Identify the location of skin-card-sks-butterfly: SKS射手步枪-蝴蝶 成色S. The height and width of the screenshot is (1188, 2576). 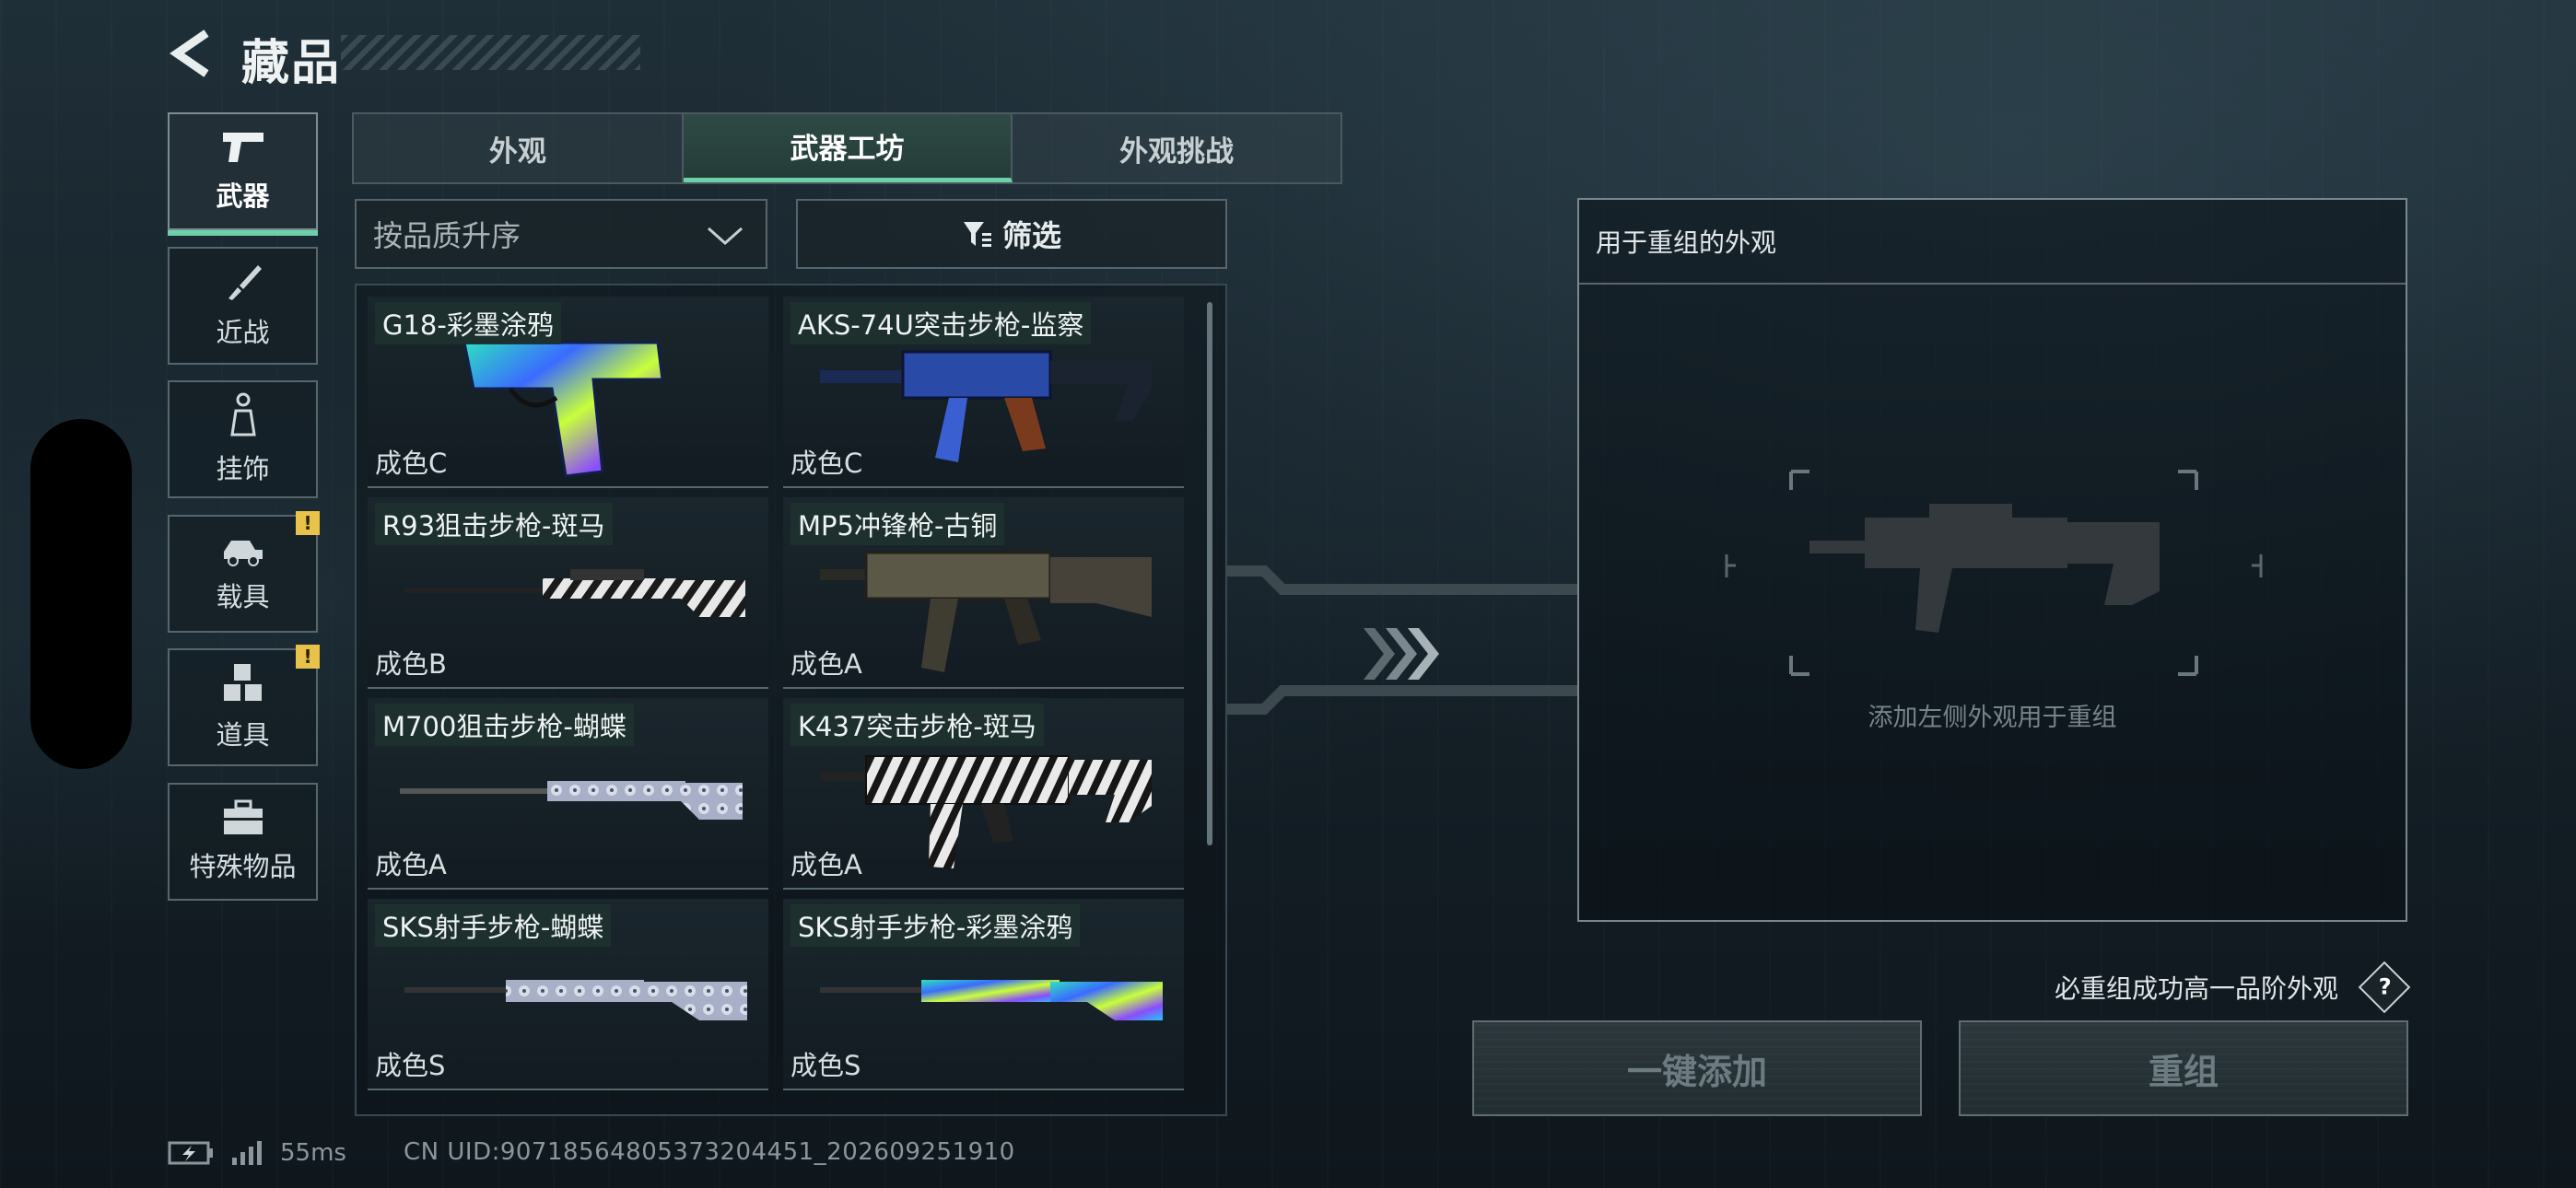
(568, 995).